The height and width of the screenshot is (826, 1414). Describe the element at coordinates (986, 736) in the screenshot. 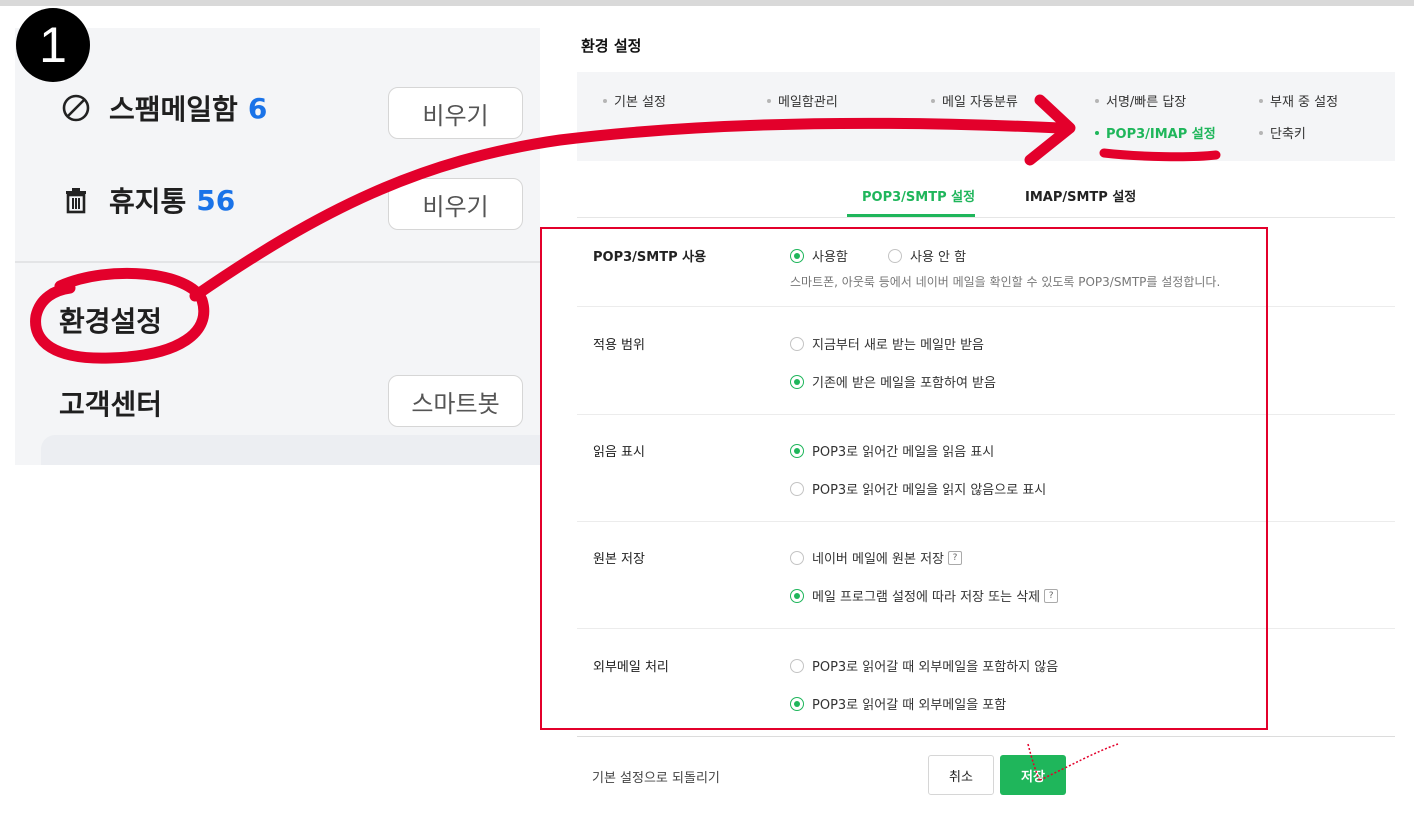

I see `footer-divider` at that location.